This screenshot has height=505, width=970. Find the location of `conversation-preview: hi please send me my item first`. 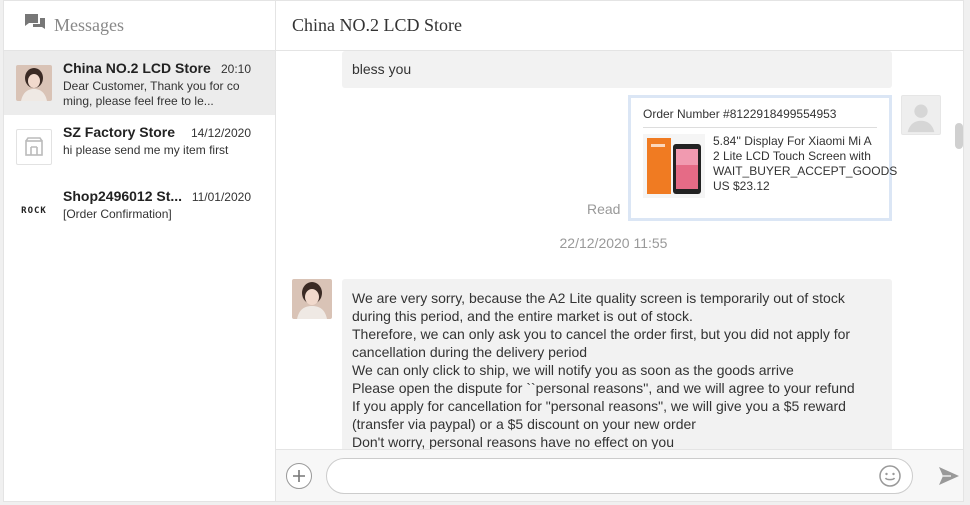

conversation-preview: hi please send me my item first is located at coordinates (146, 150).